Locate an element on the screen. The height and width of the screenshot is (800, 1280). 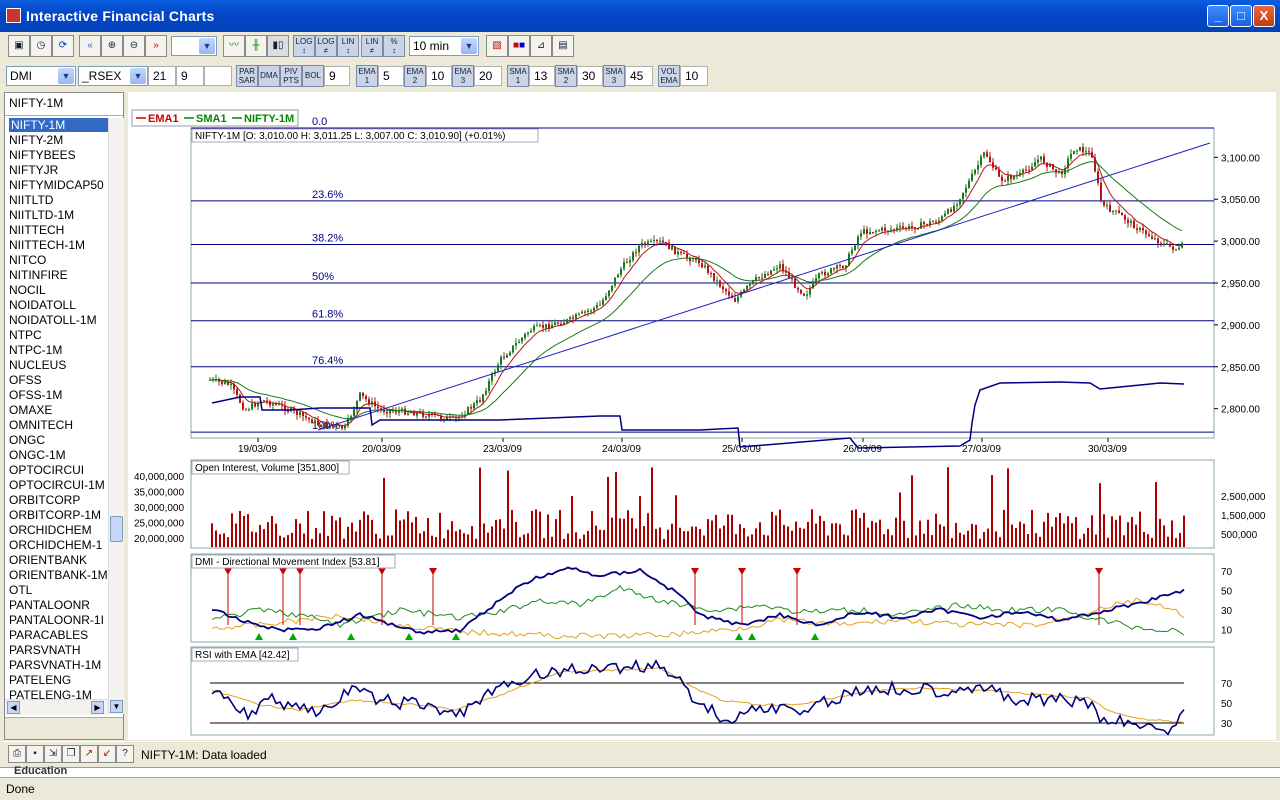
list-item: NOCIL is located at coordinates (58, 290).